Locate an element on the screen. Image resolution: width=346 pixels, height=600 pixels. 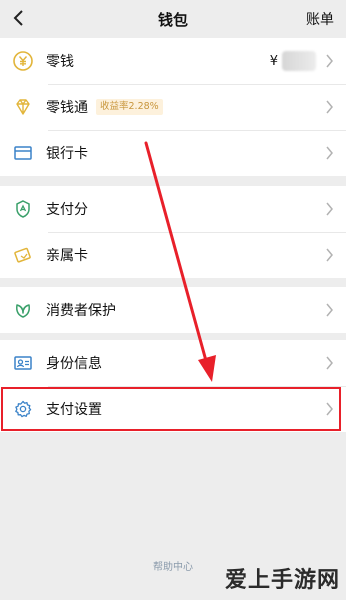
group-protection: 消费者保护 is located at coordinates (173, 310).